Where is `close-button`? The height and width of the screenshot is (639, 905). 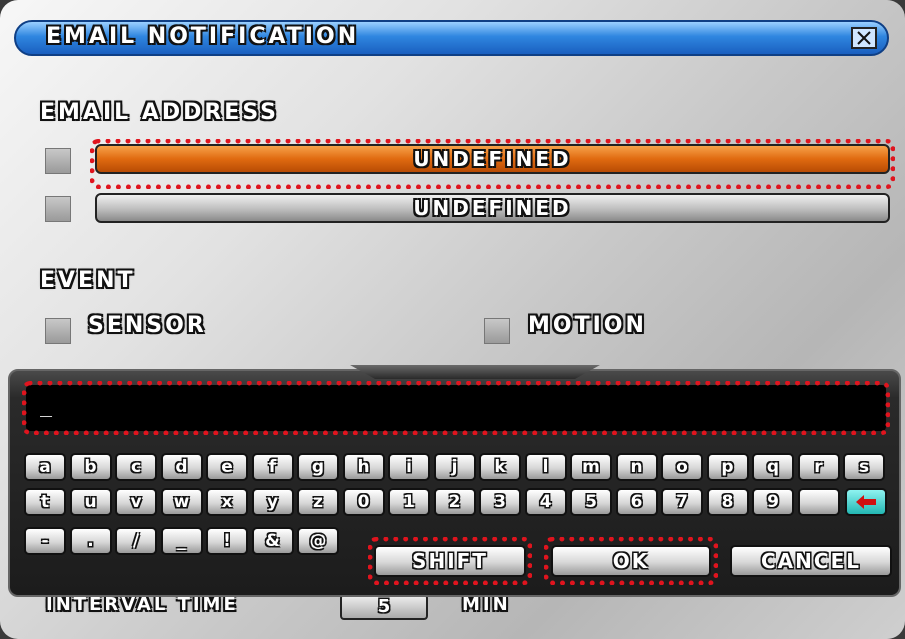 close-button is located at coordinates (864, 38).